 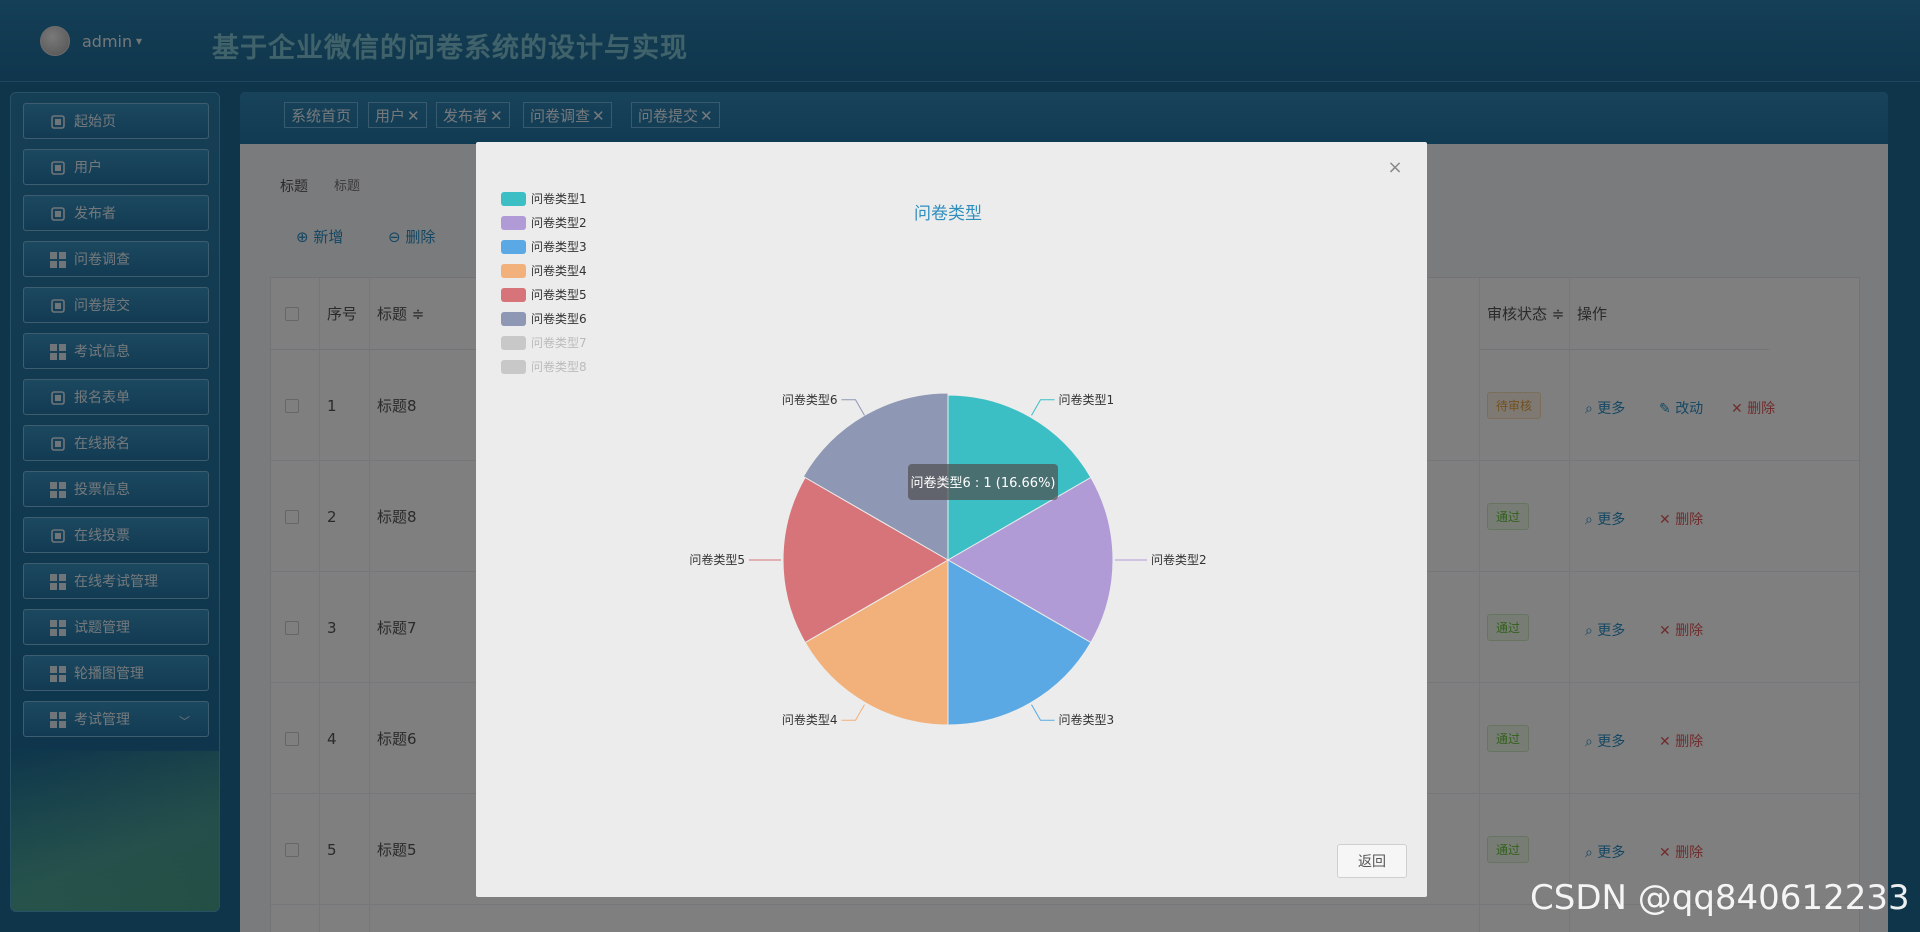 What do you see at coordinates (559, 294) in the screenshot?
I see `legend-label: 问卷类型5` at bounding box center [559, 294].